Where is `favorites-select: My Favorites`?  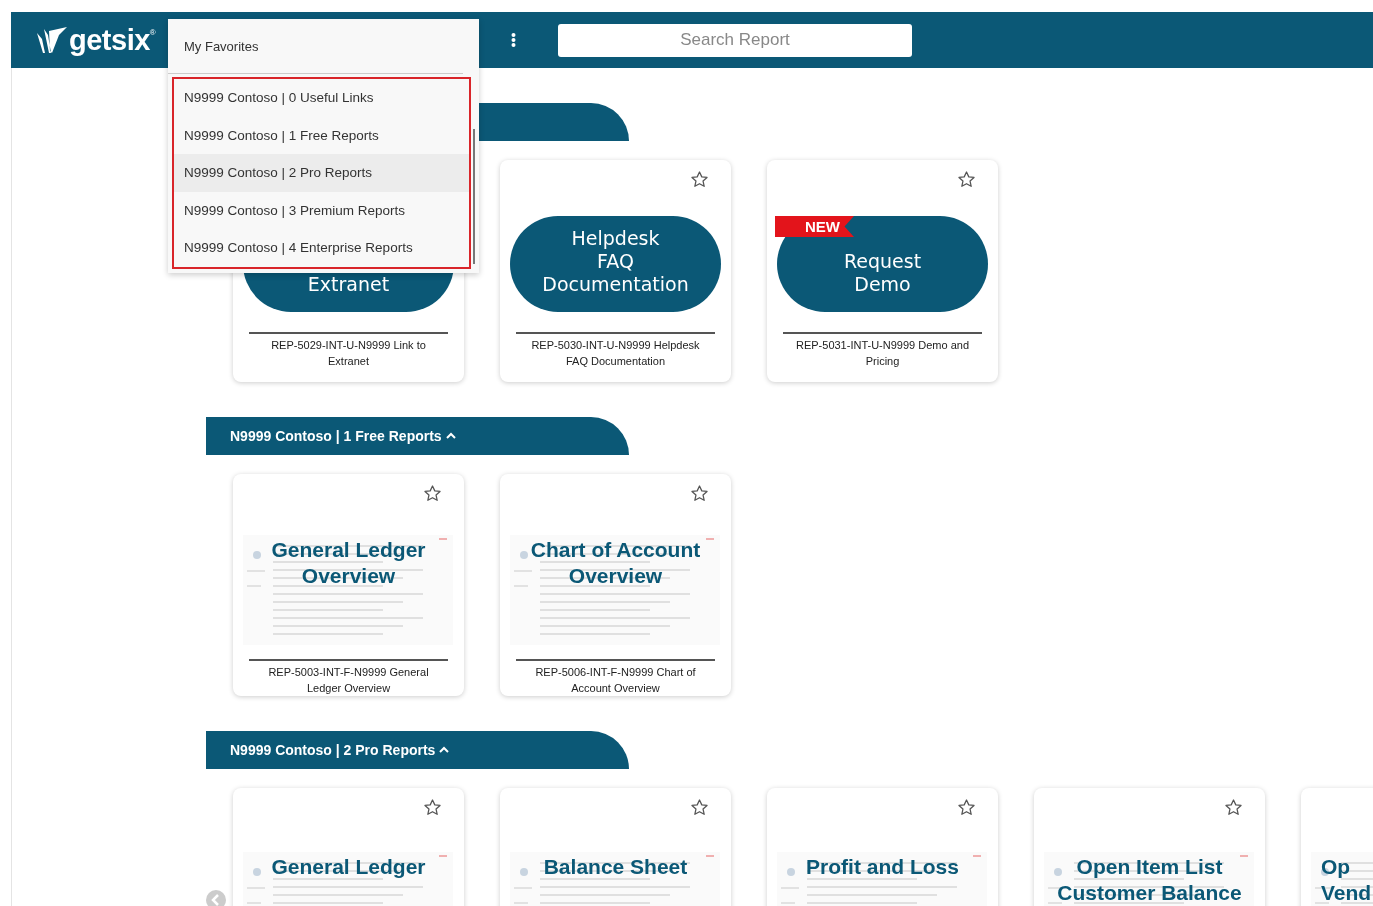 favorites-select: My Favorites is located at coordinates (315, 46).